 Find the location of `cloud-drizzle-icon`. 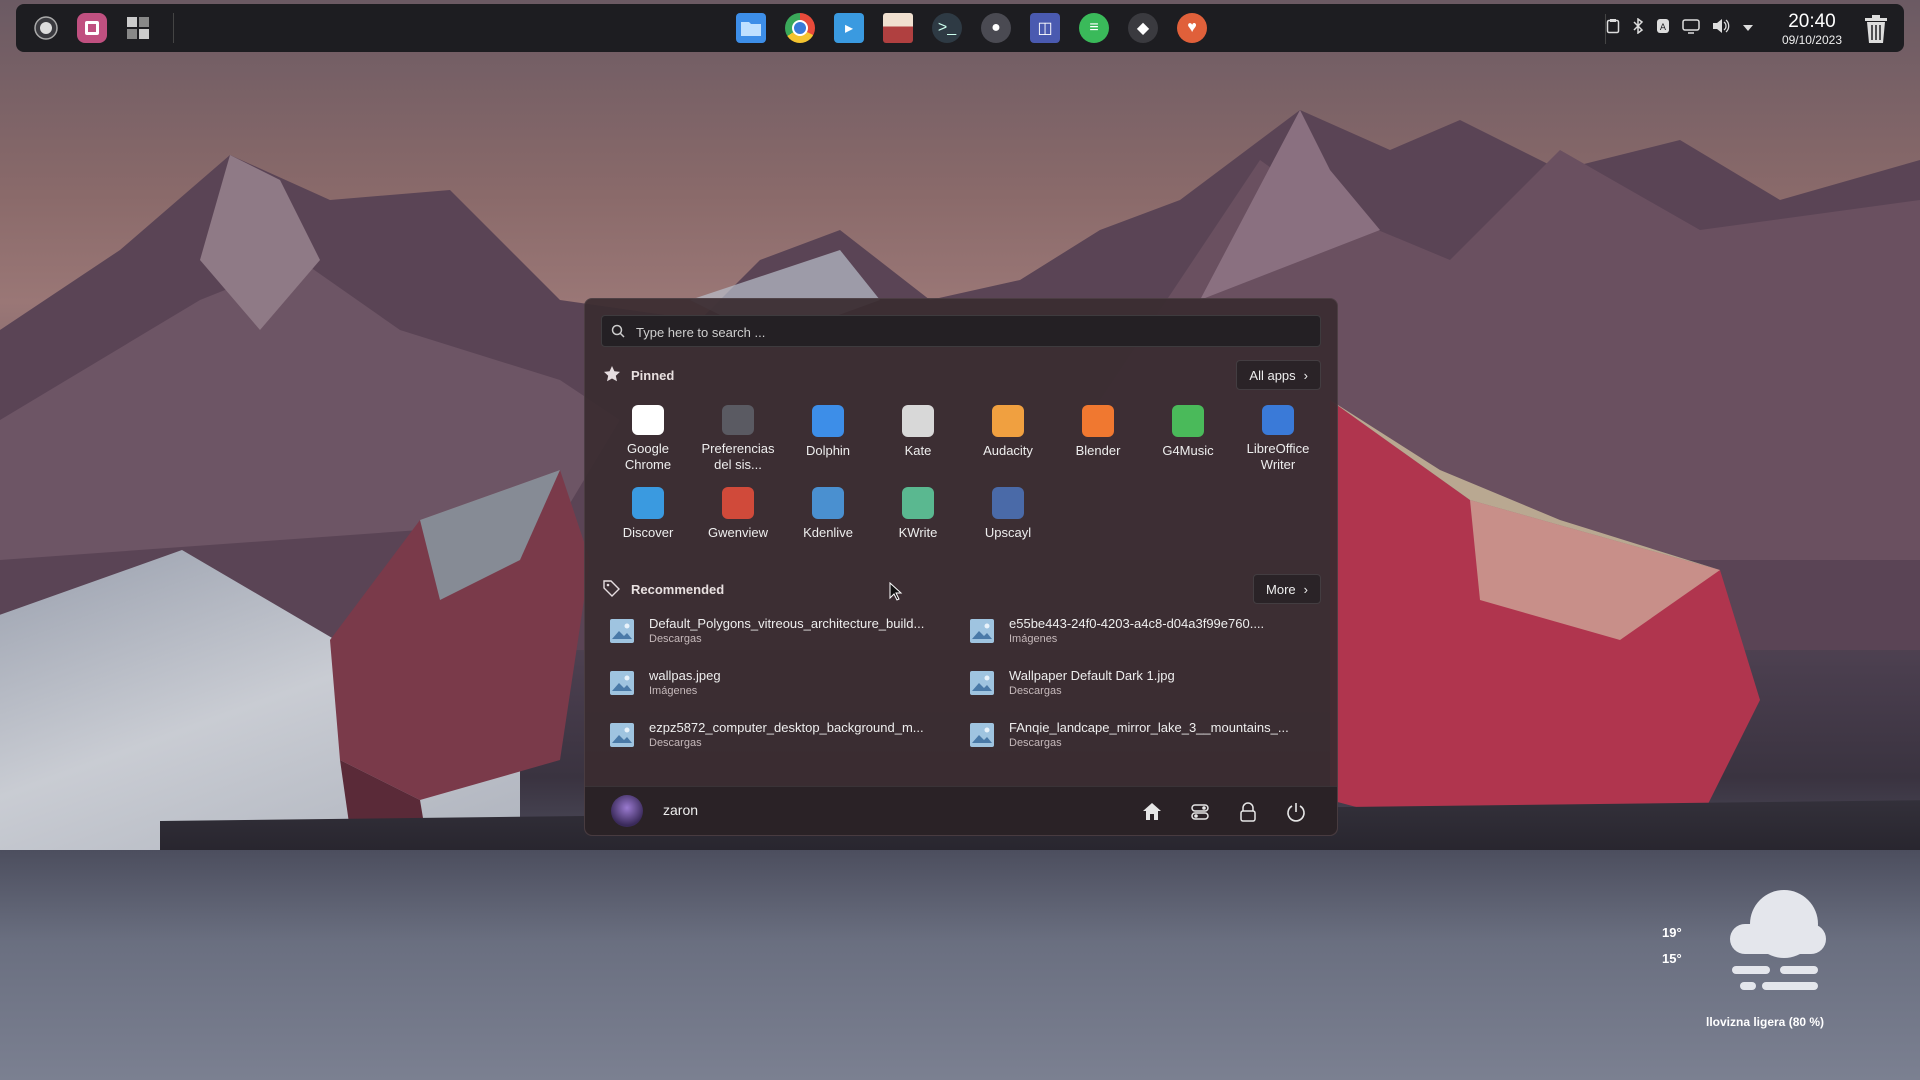

cloud-drizzle-icon is located at coordinates (1778, 940).